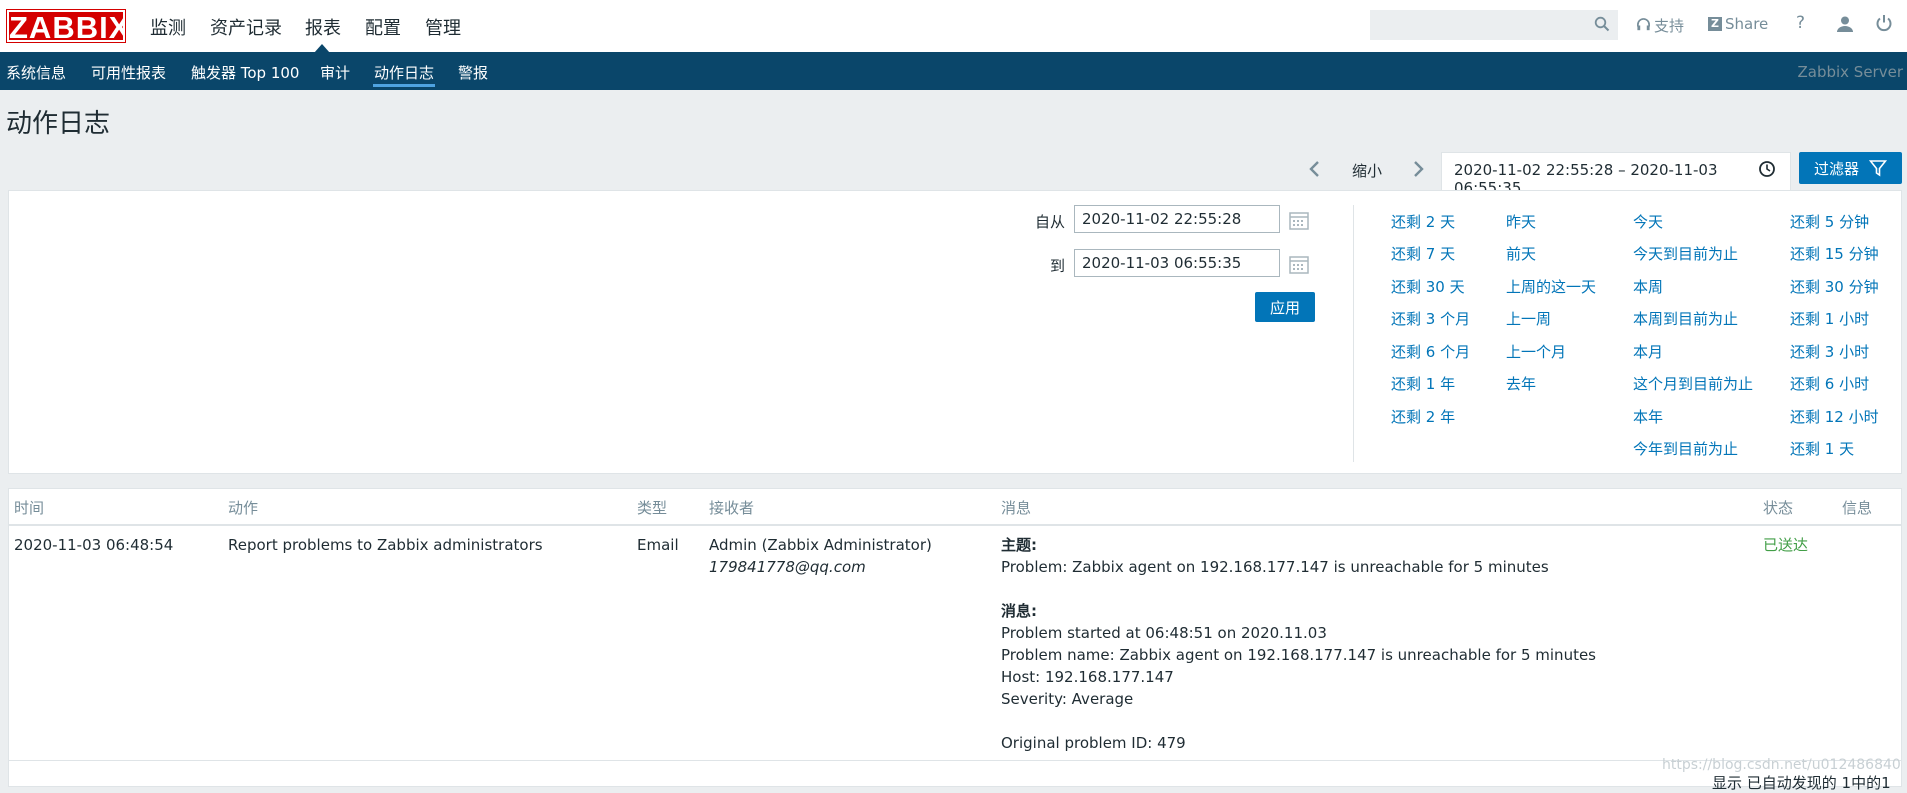  What do you see at coordinates (1850, 72) in the screenshot?
I see `server-name: Zabbix Server` at bounding box center [1850, 72].